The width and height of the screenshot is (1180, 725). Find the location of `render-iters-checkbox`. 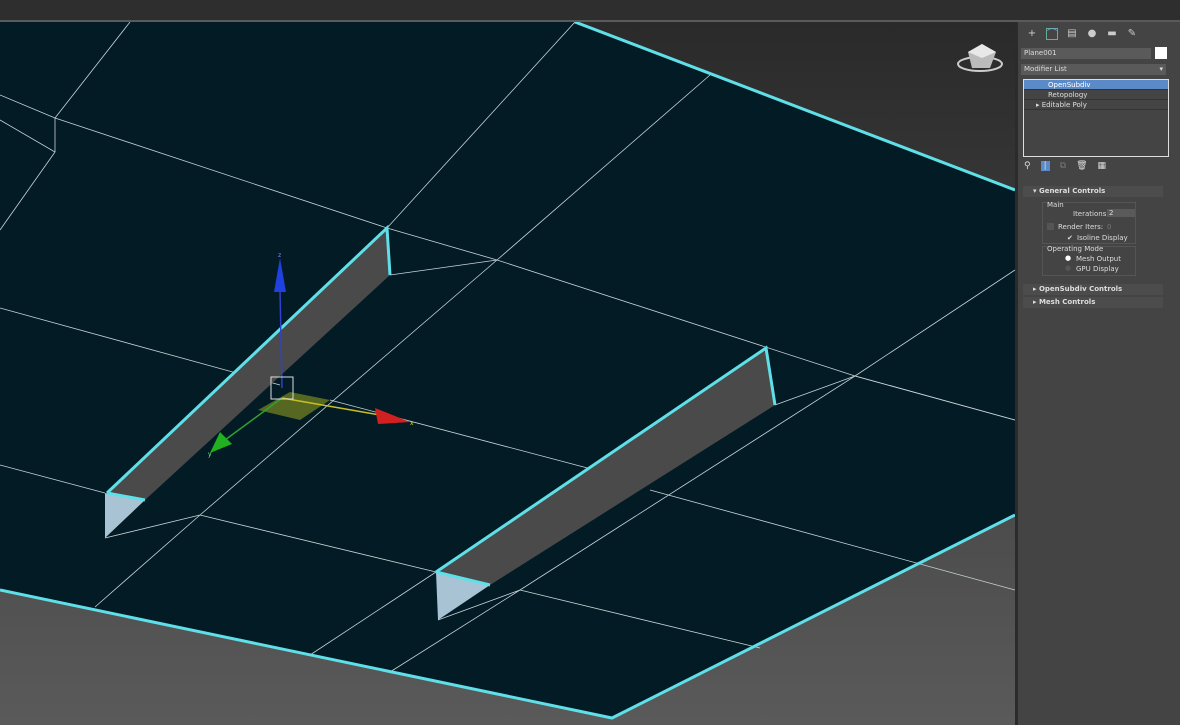

render-iters-checkbox is located at coordinates (1050, 226).